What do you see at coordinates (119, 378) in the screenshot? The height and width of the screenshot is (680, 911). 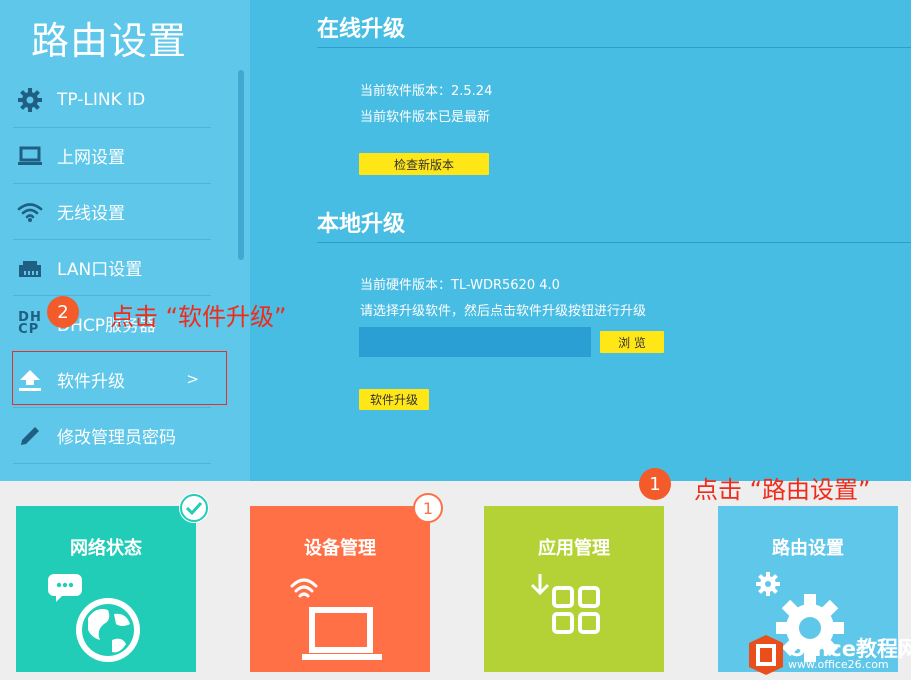 I see `highlight-box-software-upgrade` at bounding box center [119, 378].